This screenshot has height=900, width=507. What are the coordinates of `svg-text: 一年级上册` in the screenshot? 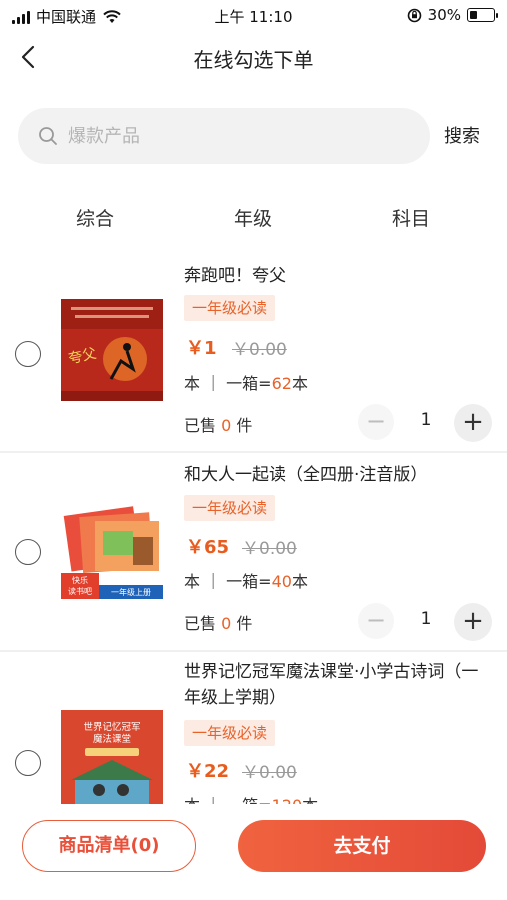 It's located at (131, 592).